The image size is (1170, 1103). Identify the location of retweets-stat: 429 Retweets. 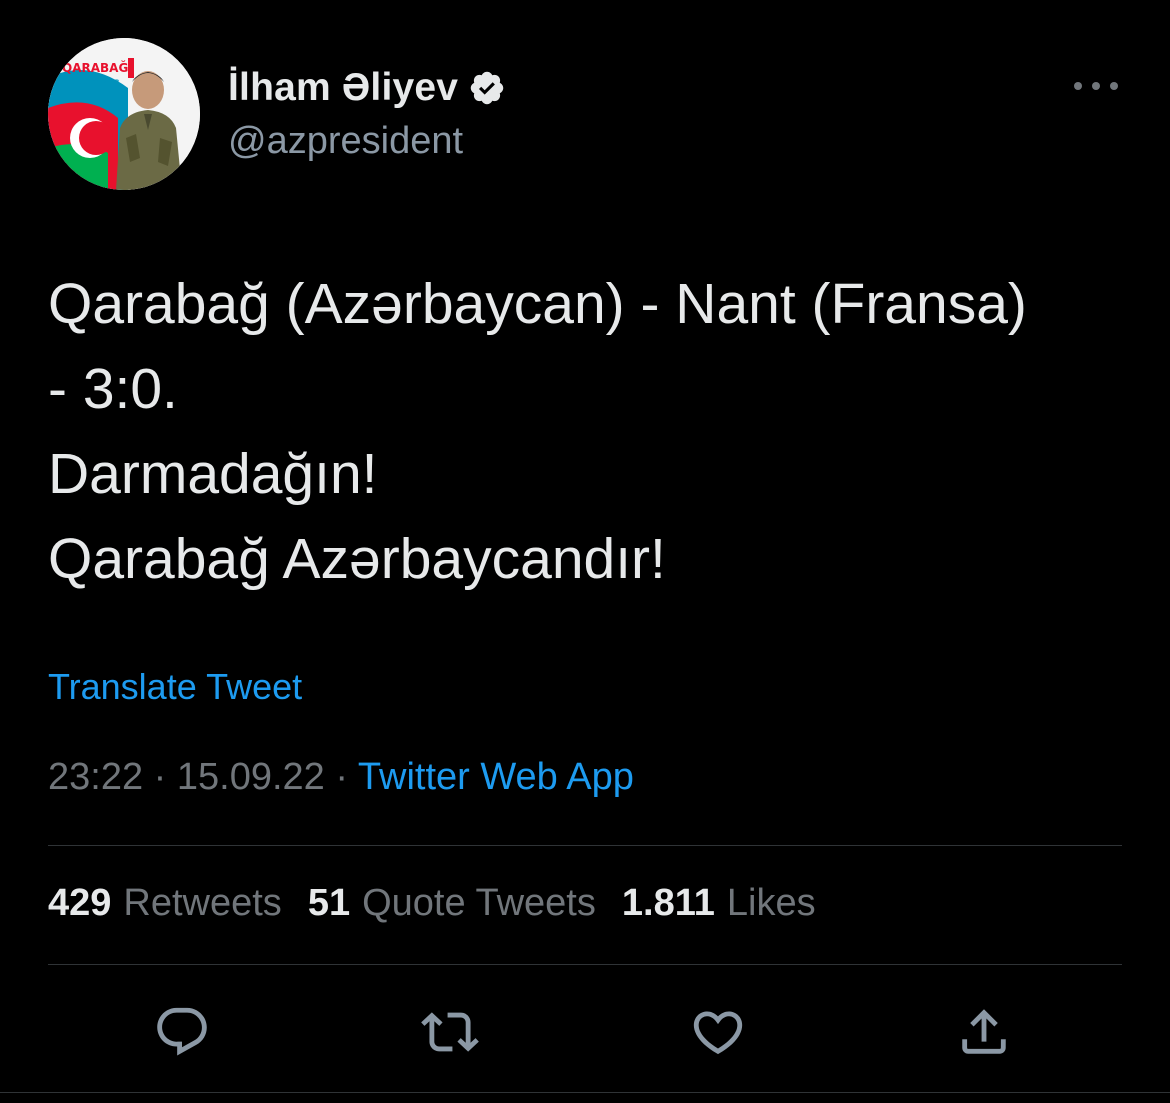
(165, 903).